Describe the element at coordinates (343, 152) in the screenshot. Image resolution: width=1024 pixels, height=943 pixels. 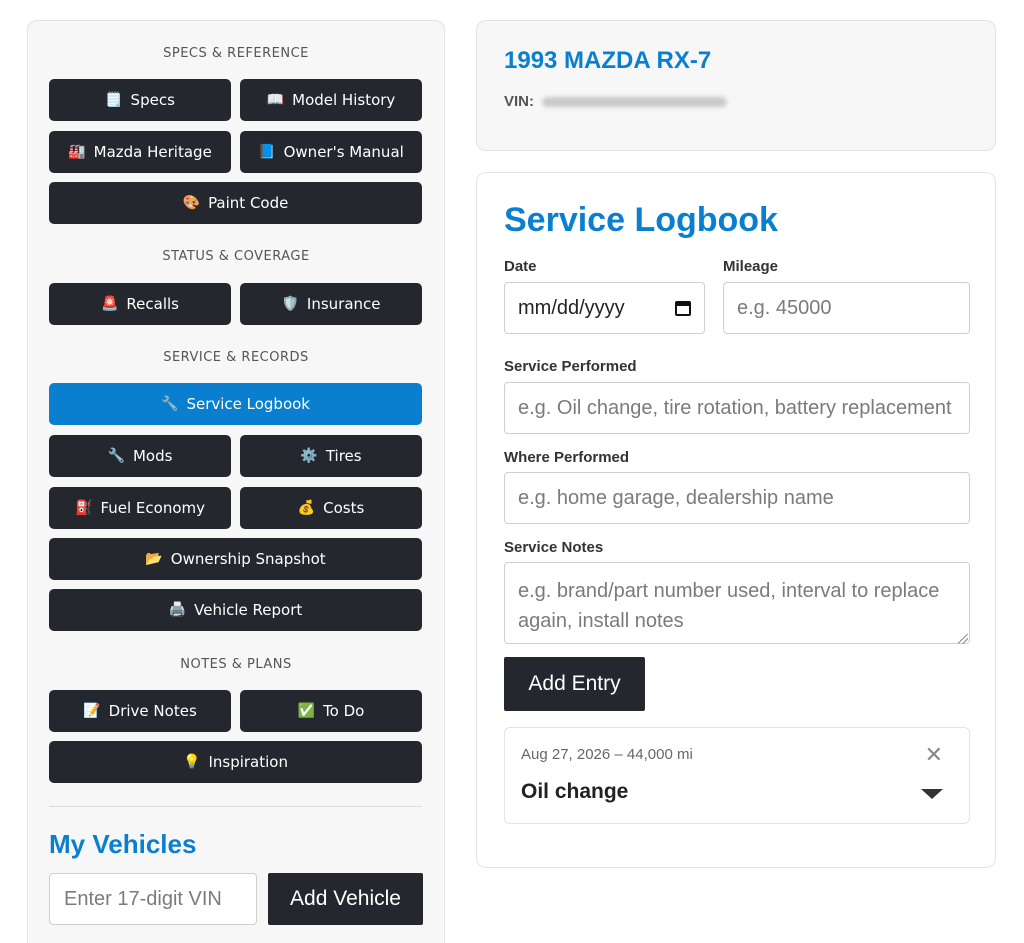
I see `owners-manual-label: Owner's Manual` at that location.